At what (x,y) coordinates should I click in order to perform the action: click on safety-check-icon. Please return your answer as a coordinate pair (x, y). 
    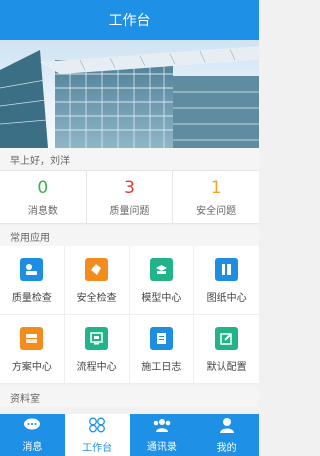
    Looking at the image, I should click on (97, 269).